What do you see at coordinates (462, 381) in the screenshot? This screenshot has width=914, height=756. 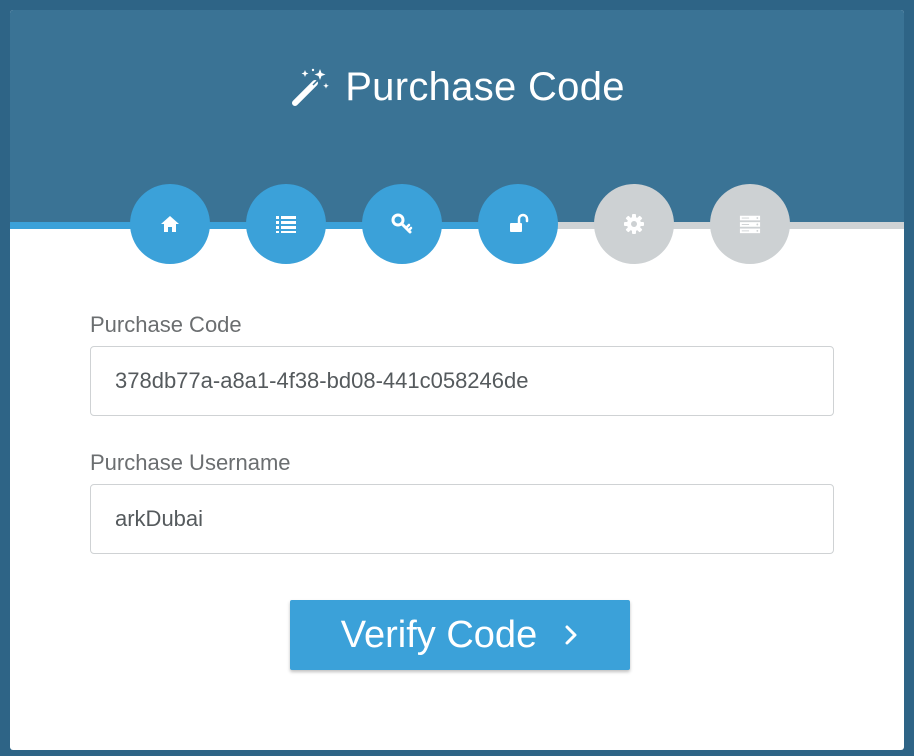 I see `purchase-code-input` at bounding box center [462, 381].